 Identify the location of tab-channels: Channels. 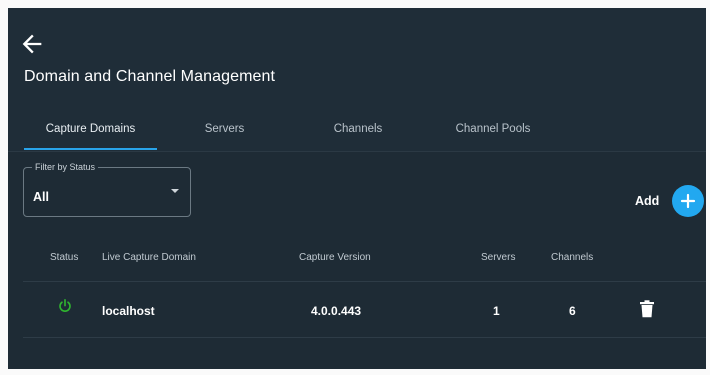
(358, 132).